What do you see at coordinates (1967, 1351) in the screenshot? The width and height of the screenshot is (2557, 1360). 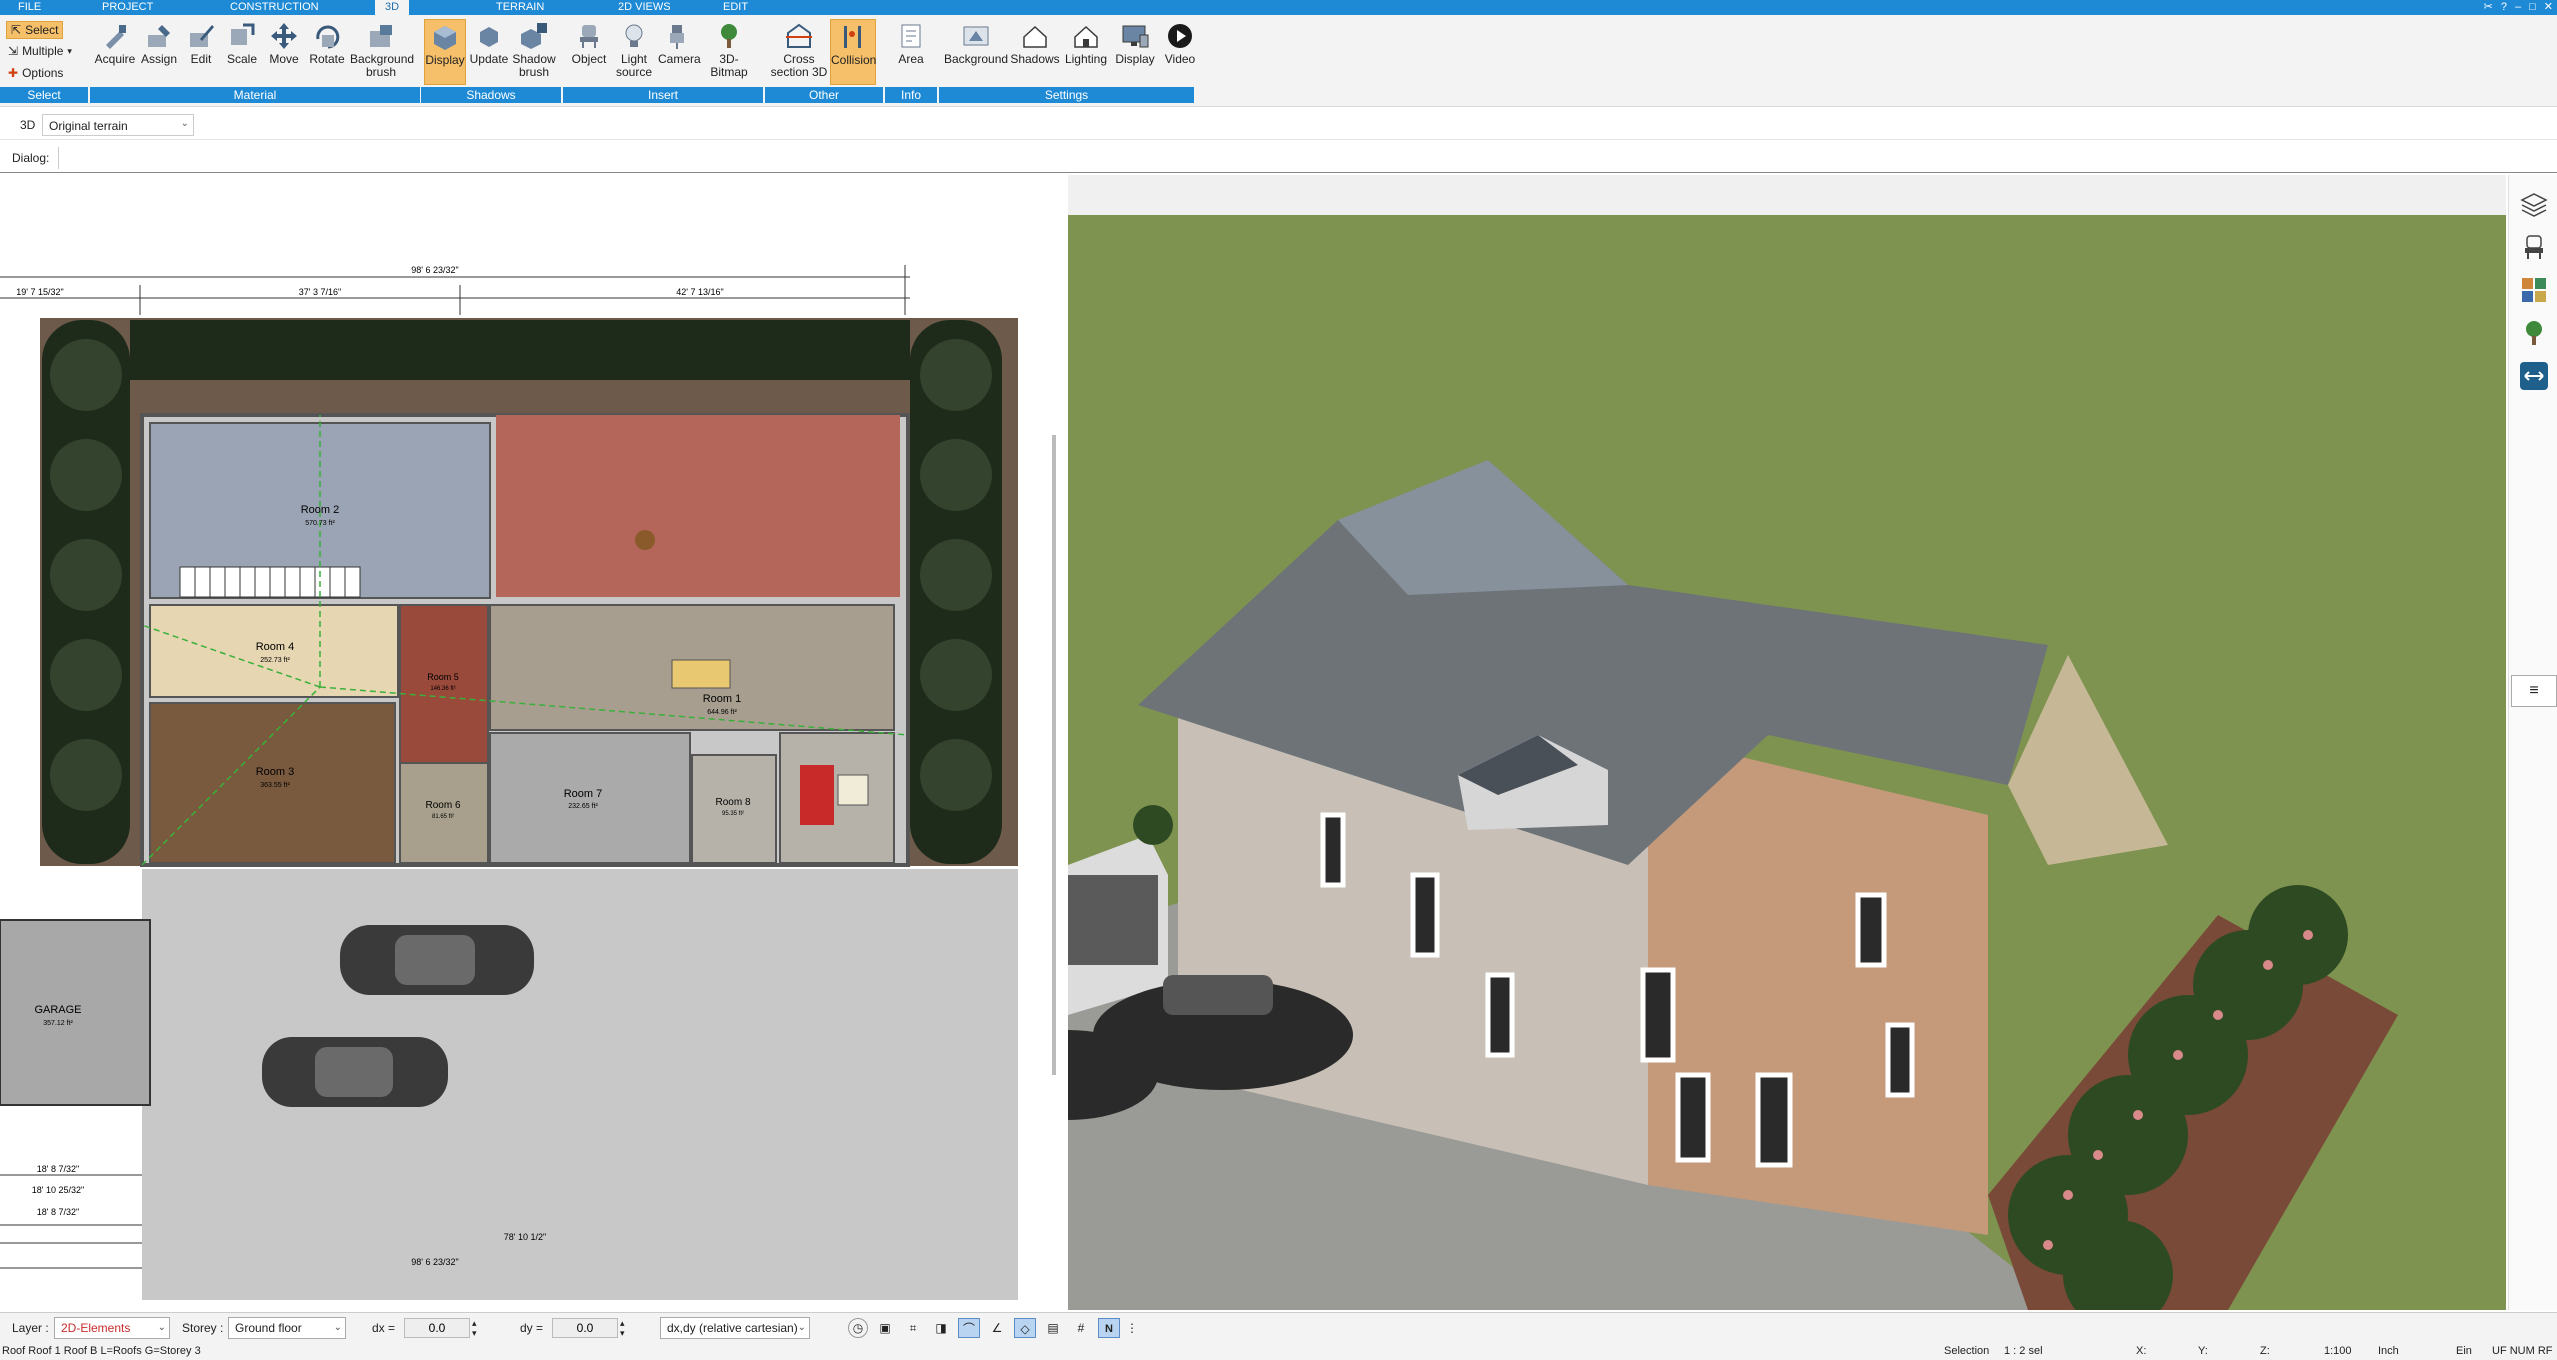 I see `selection-label: Selection` at bounding box center [1967, 1351].